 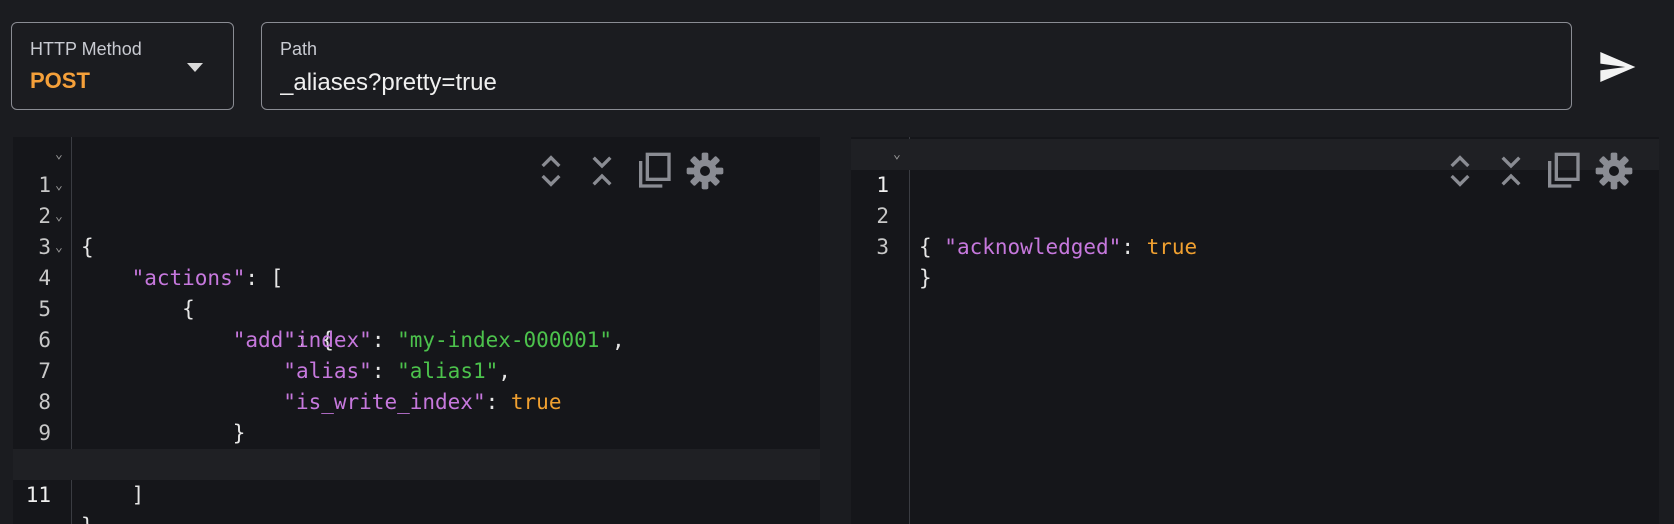 What do you see at coordinates (416, 261) in the screenshot?
I see `request-line: 3 ⌄ {` at bounding box center [416, 261].